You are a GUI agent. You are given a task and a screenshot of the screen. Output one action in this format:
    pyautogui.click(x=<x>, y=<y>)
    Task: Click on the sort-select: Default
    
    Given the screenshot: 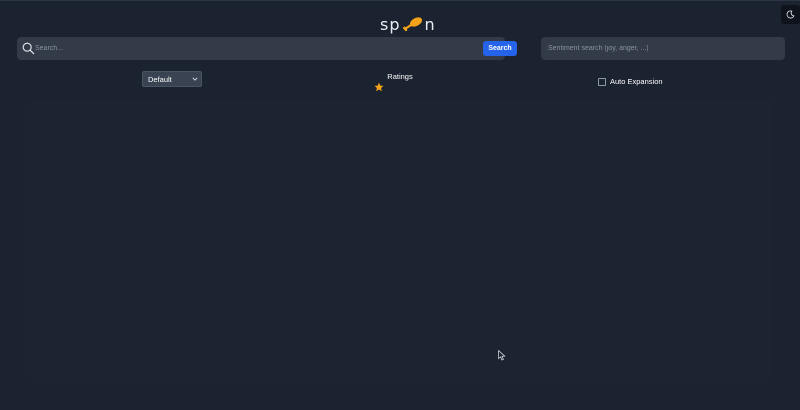 What is the action you would take?
    pyautogui.click(x=172, y=79)
    